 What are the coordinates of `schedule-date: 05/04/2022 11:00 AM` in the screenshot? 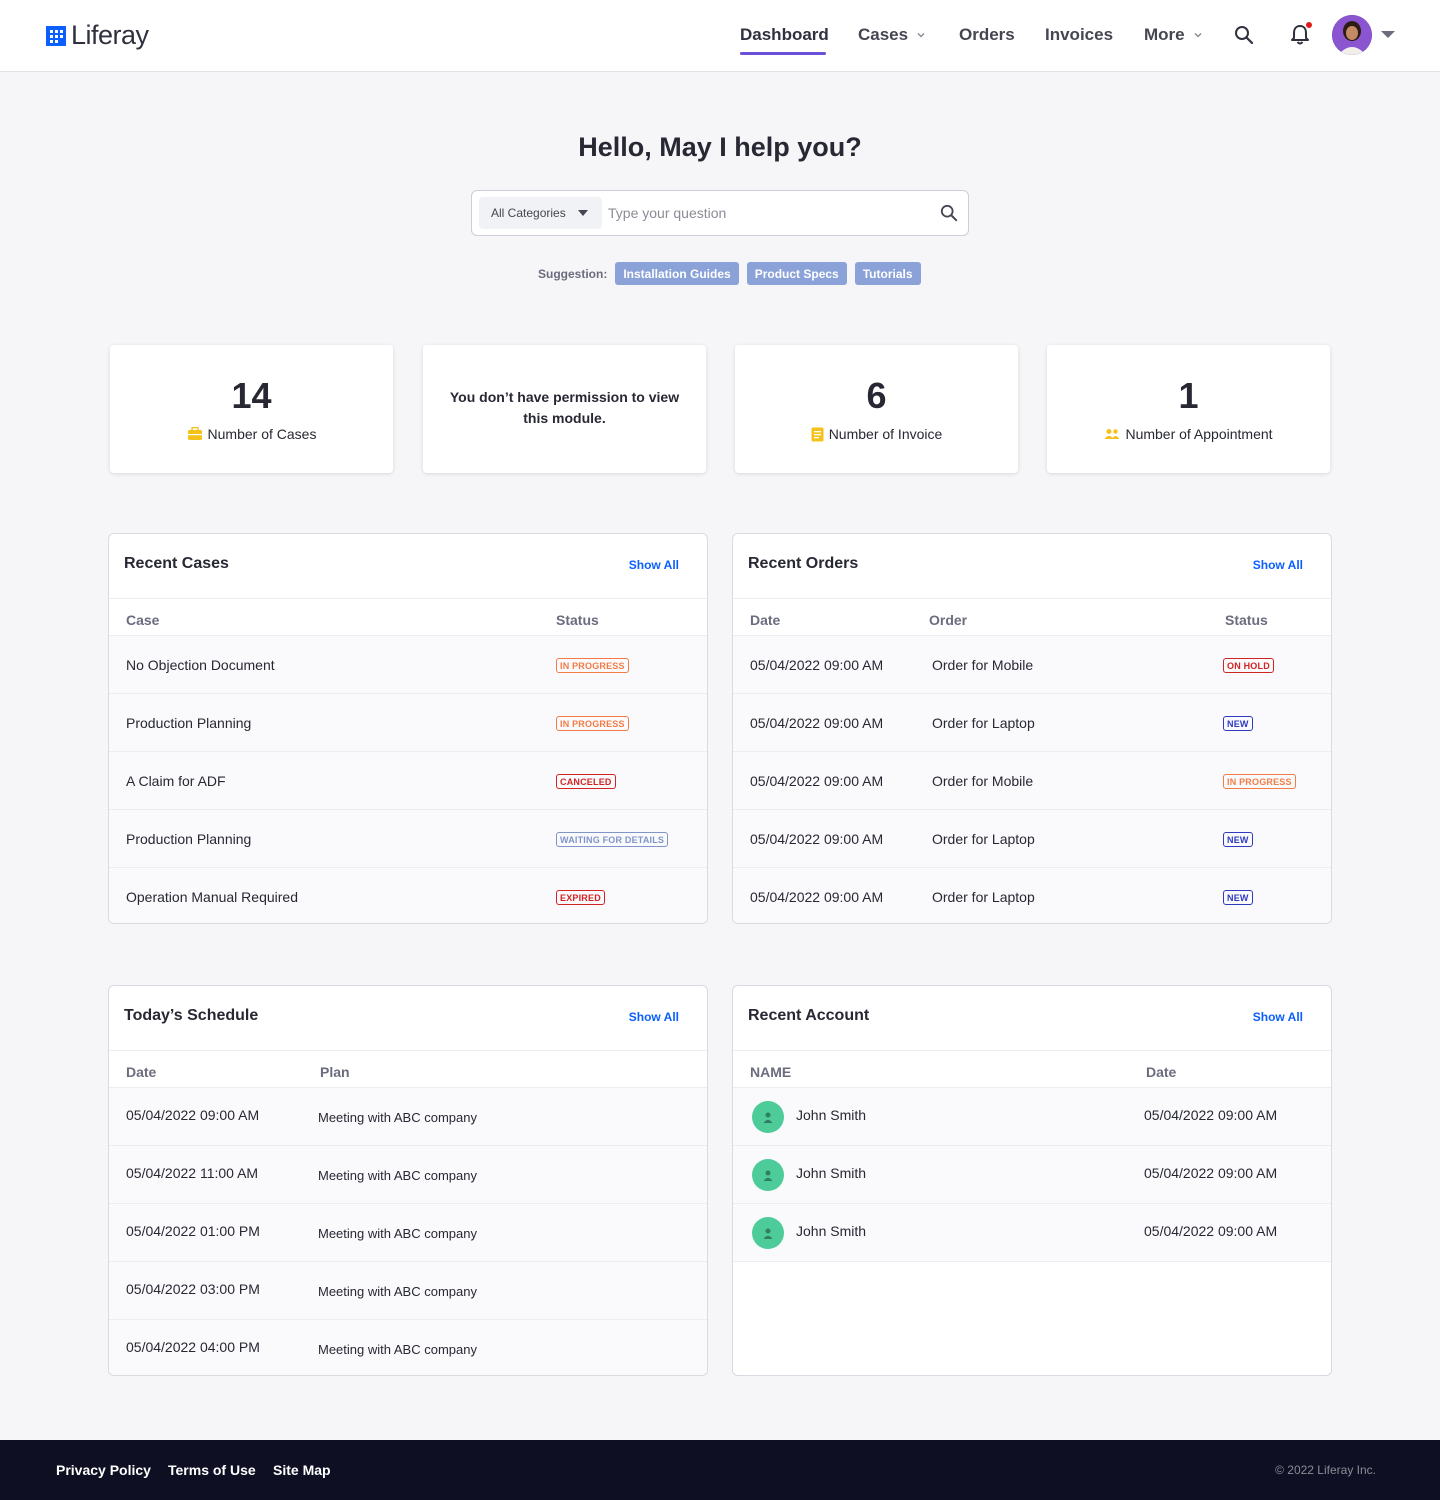 It's located at (192, 1173).